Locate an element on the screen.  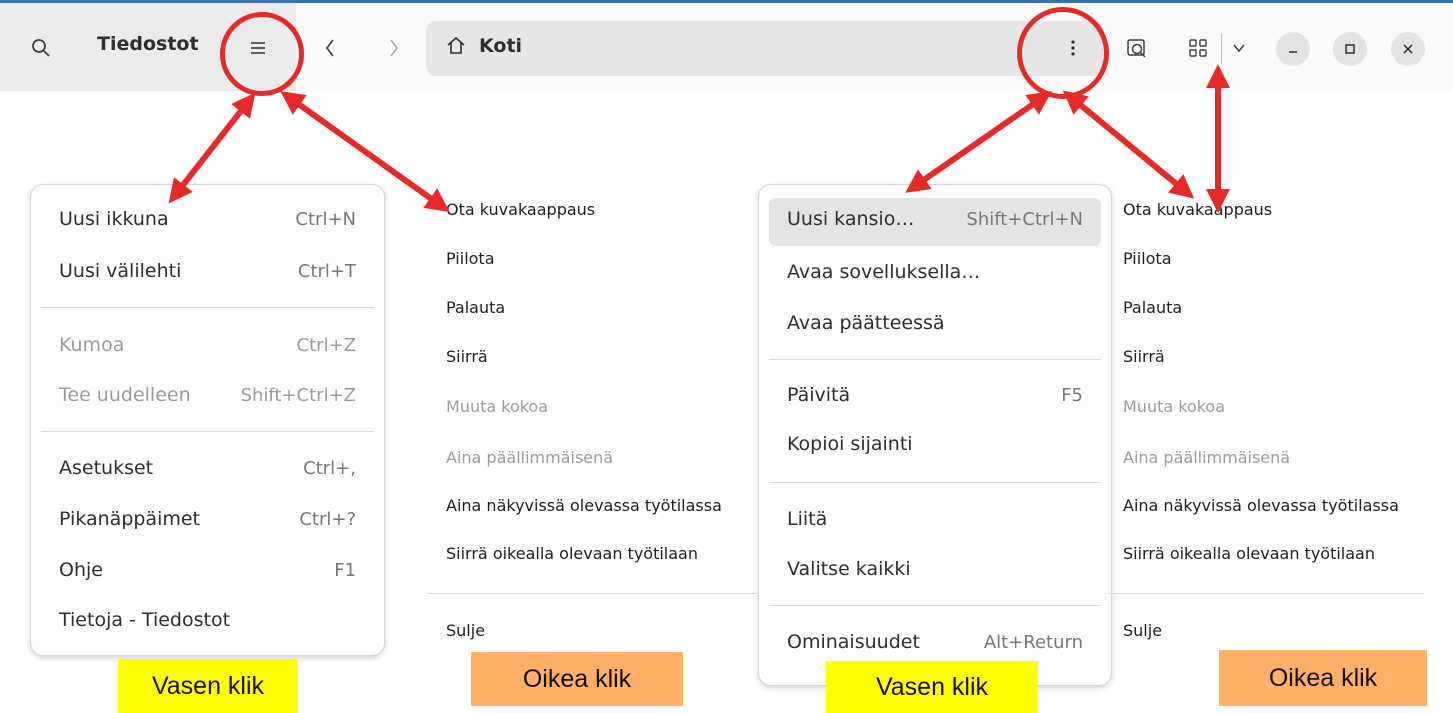
caption-right-click-1: Oikea klik is located at coordinates (577, 679).